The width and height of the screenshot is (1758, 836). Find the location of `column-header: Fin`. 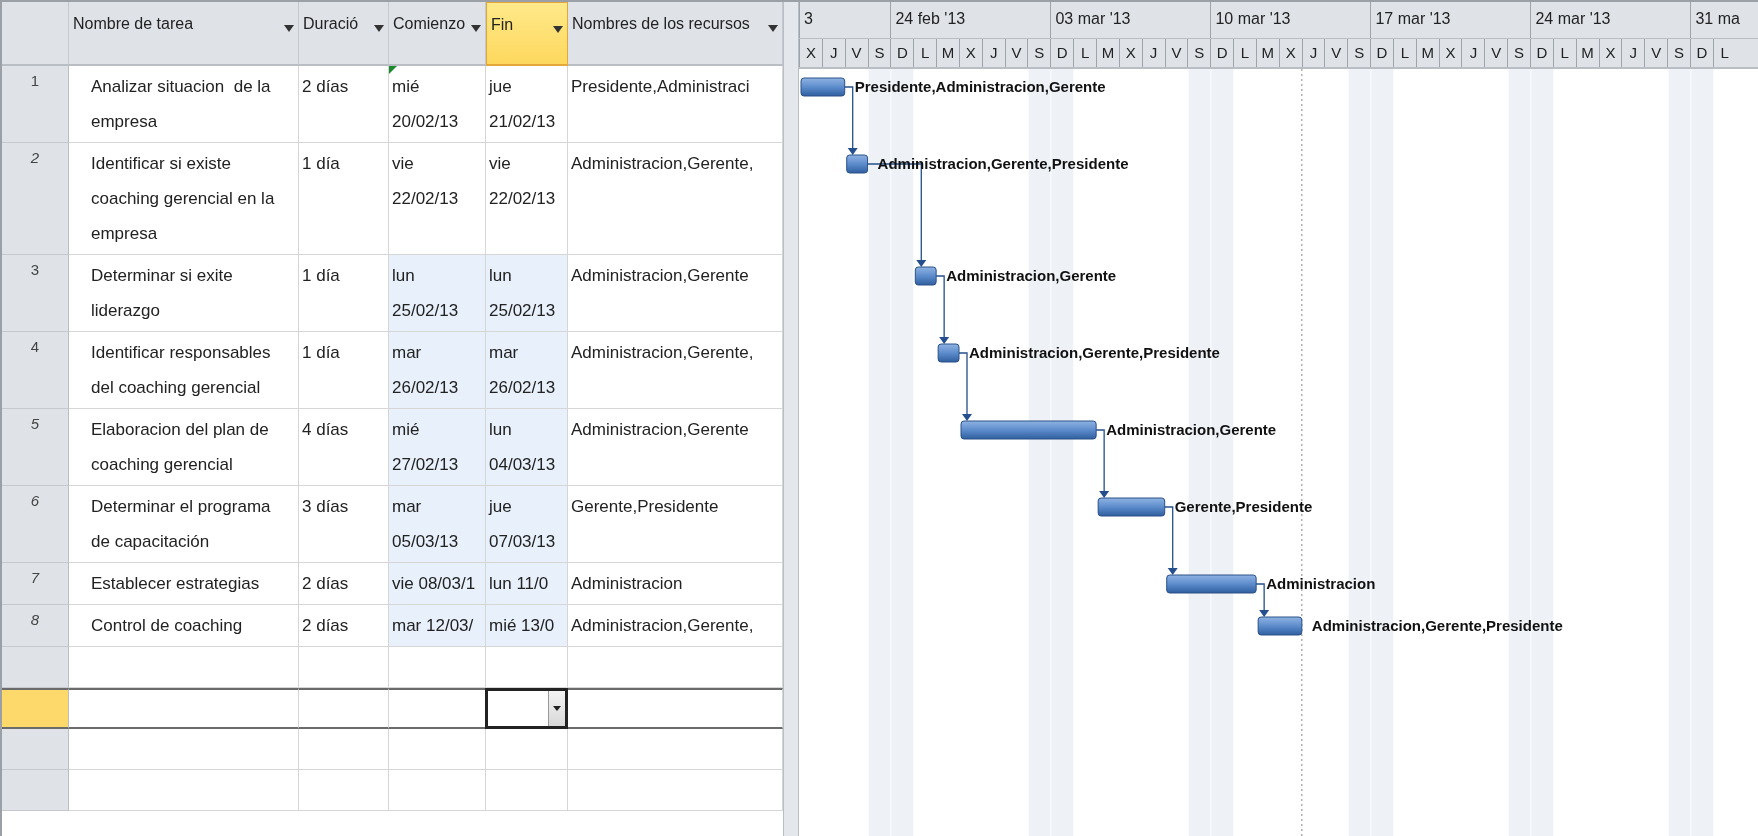

column-header: Fin is located at coordinates (527, 34).